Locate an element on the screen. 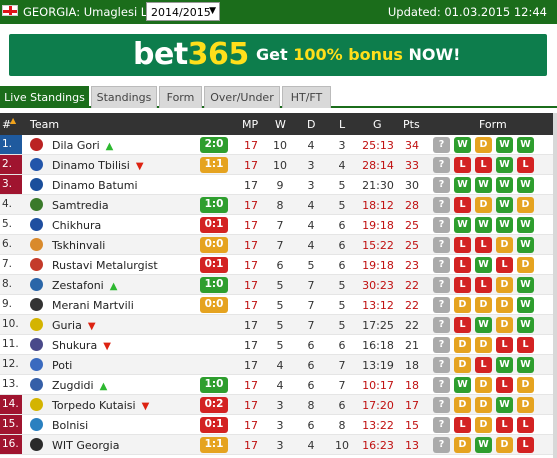  team-name: Dinamo Batumi is located at coordinates (95, 185).